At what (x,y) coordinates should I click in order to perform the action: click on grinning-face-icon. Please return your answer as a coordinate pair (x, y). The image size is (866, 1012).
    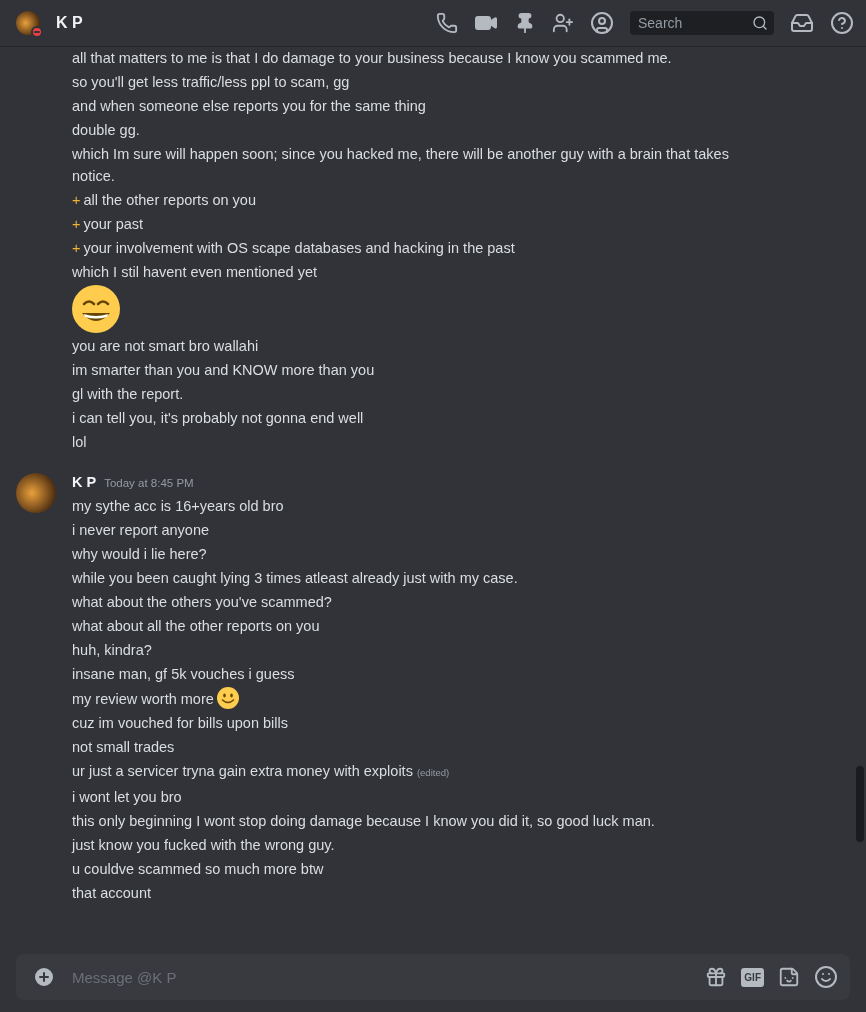
    Looking at the image, I should click on (96, 309).